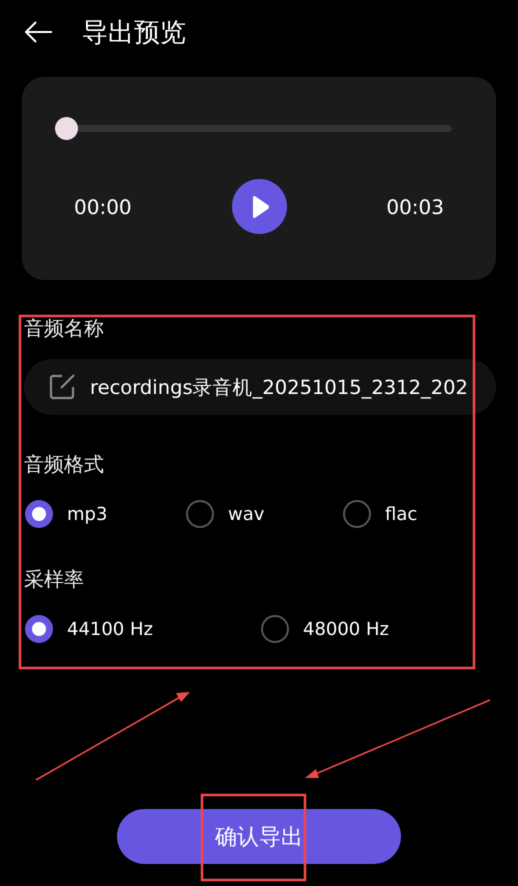 The image size is (518, 886). Describe the element at coordinates (89, 629) in the screenshot. I see `radio-option: 44100 Hz` at that location.